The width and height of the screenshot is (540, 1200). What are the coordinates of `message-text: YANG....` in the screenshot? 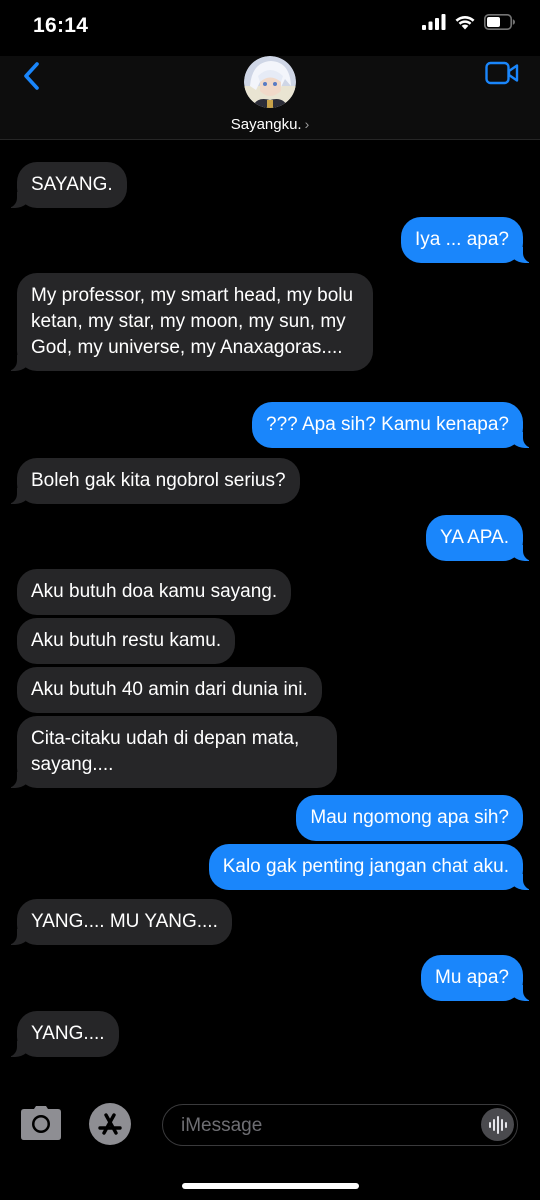 It's located at (68, 1033).